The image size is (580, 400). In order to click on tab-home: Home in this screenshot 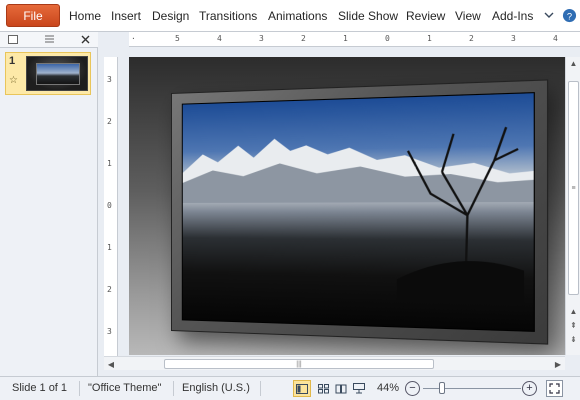, I will do `click(85, 16)`.